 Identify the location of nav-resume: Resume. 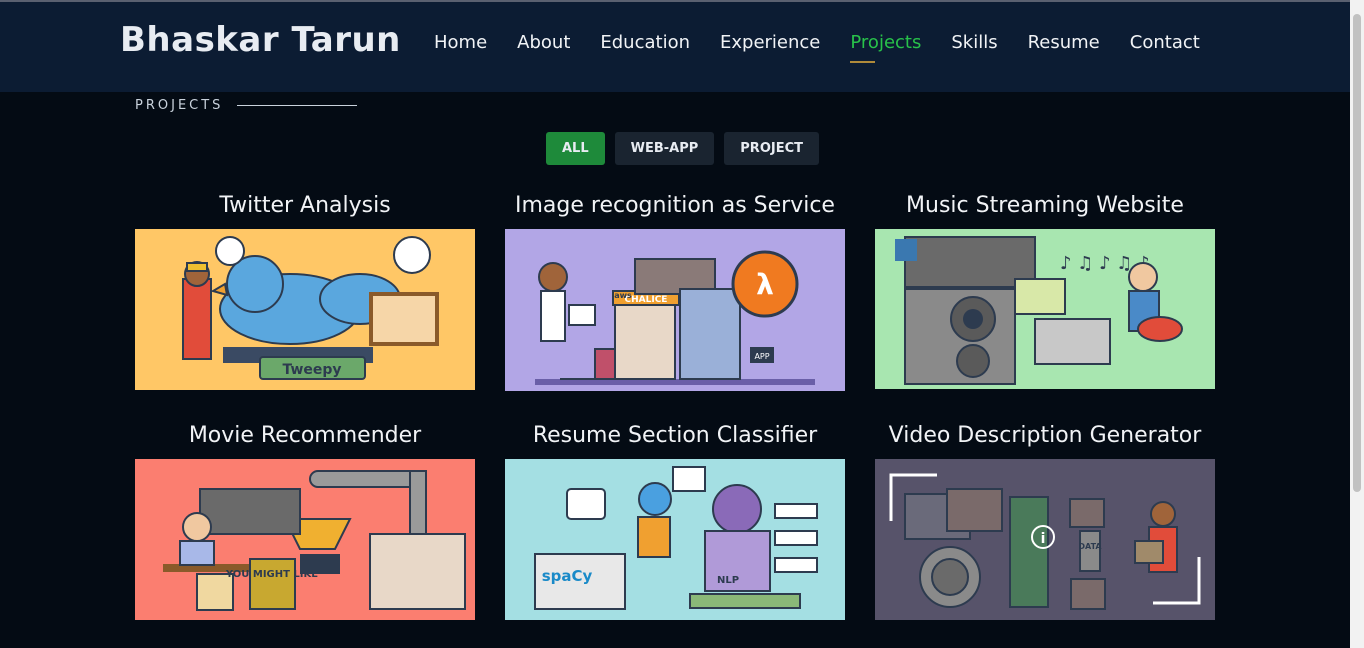
(1064, 46).